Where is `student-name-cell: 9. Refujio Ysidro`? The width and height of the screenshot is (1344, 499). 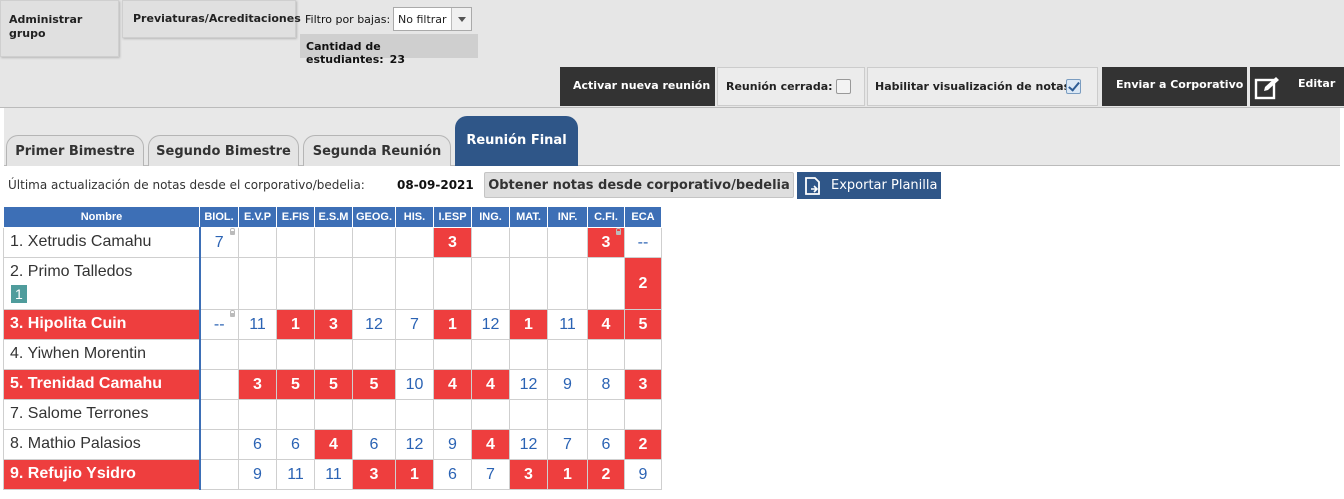
student-name-cell: 9. Refujio Ysidro is located at coordinates (102, 474).